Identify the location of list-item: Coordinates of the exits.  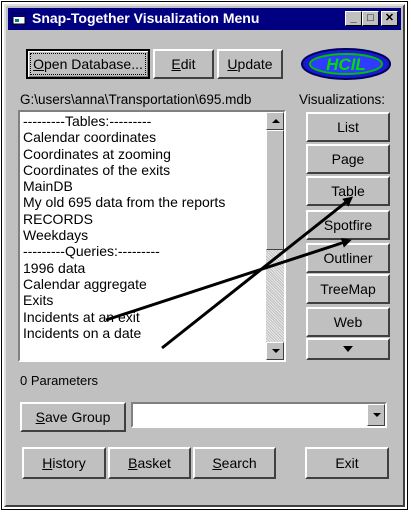
(153, 170).